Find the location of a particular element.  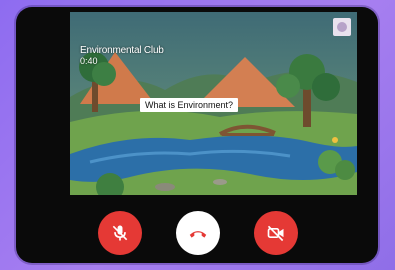

avatar-icon is located at coordinates (342, 27).